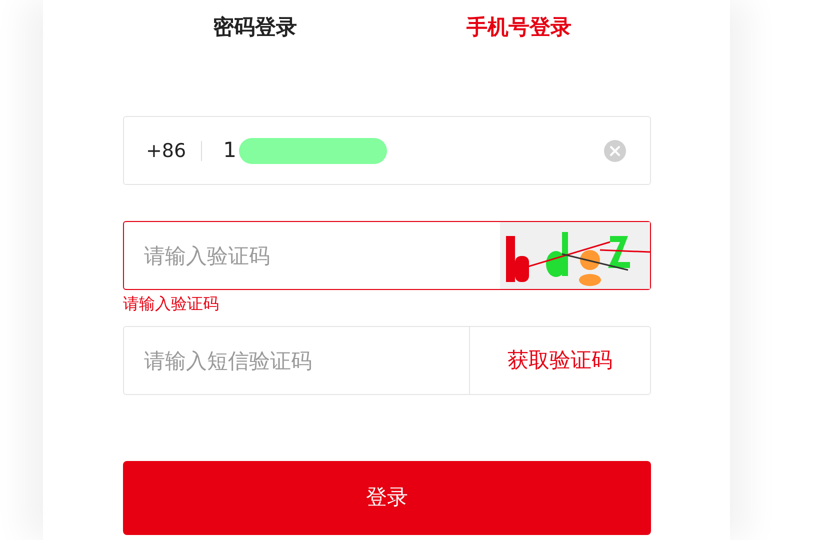 The image size is (838, 540). What do you see at coordinates (387, 498) in the screenshot?
I see `login-button: 登录` at bounding box center [387, 498].